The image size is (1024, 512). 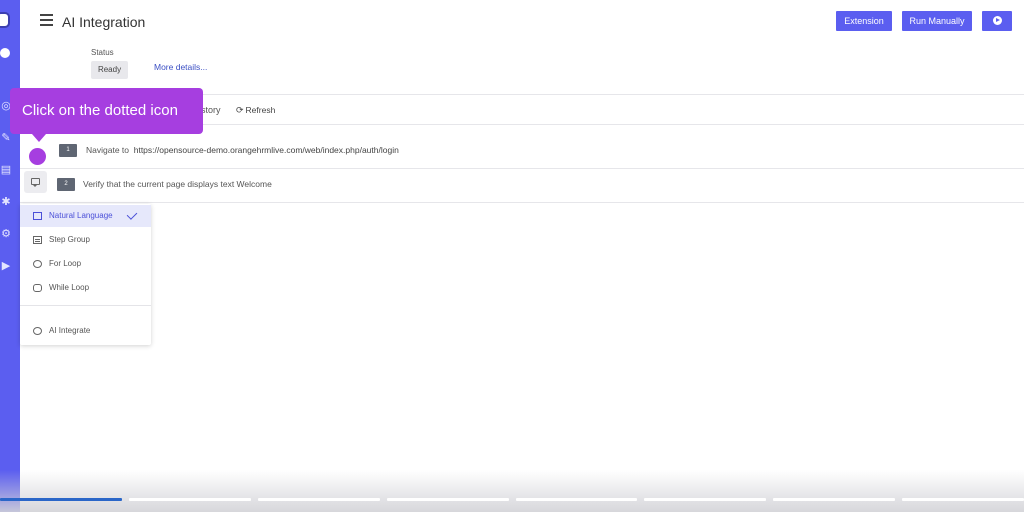 What do you see at coordinates (85, 240) in the screenshot?
I see `menu-item-step-group: Step Group` at bounding box center [85, 240].